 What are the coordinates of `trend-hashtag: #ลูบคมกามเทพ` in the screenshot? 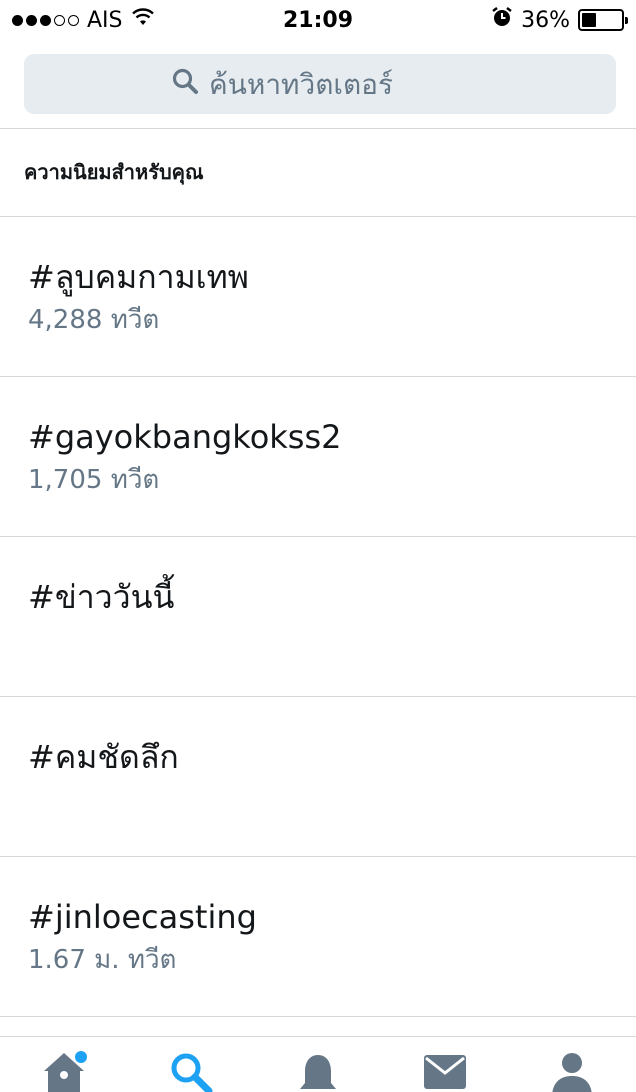 It's located at (138, 277).